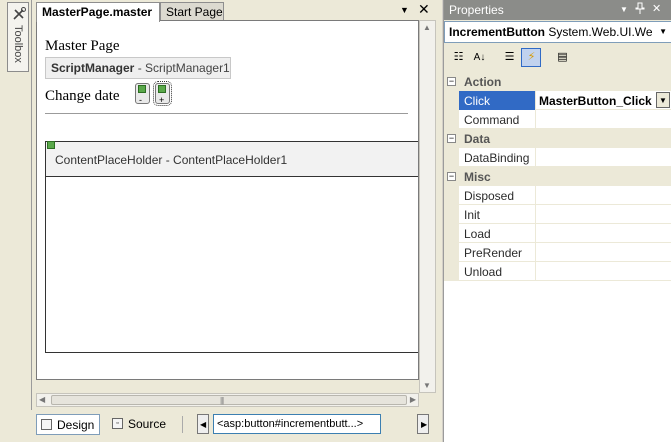 The image size is (671, 442). I want to click on toolbox-label: Toolbox, so click(18, 44).